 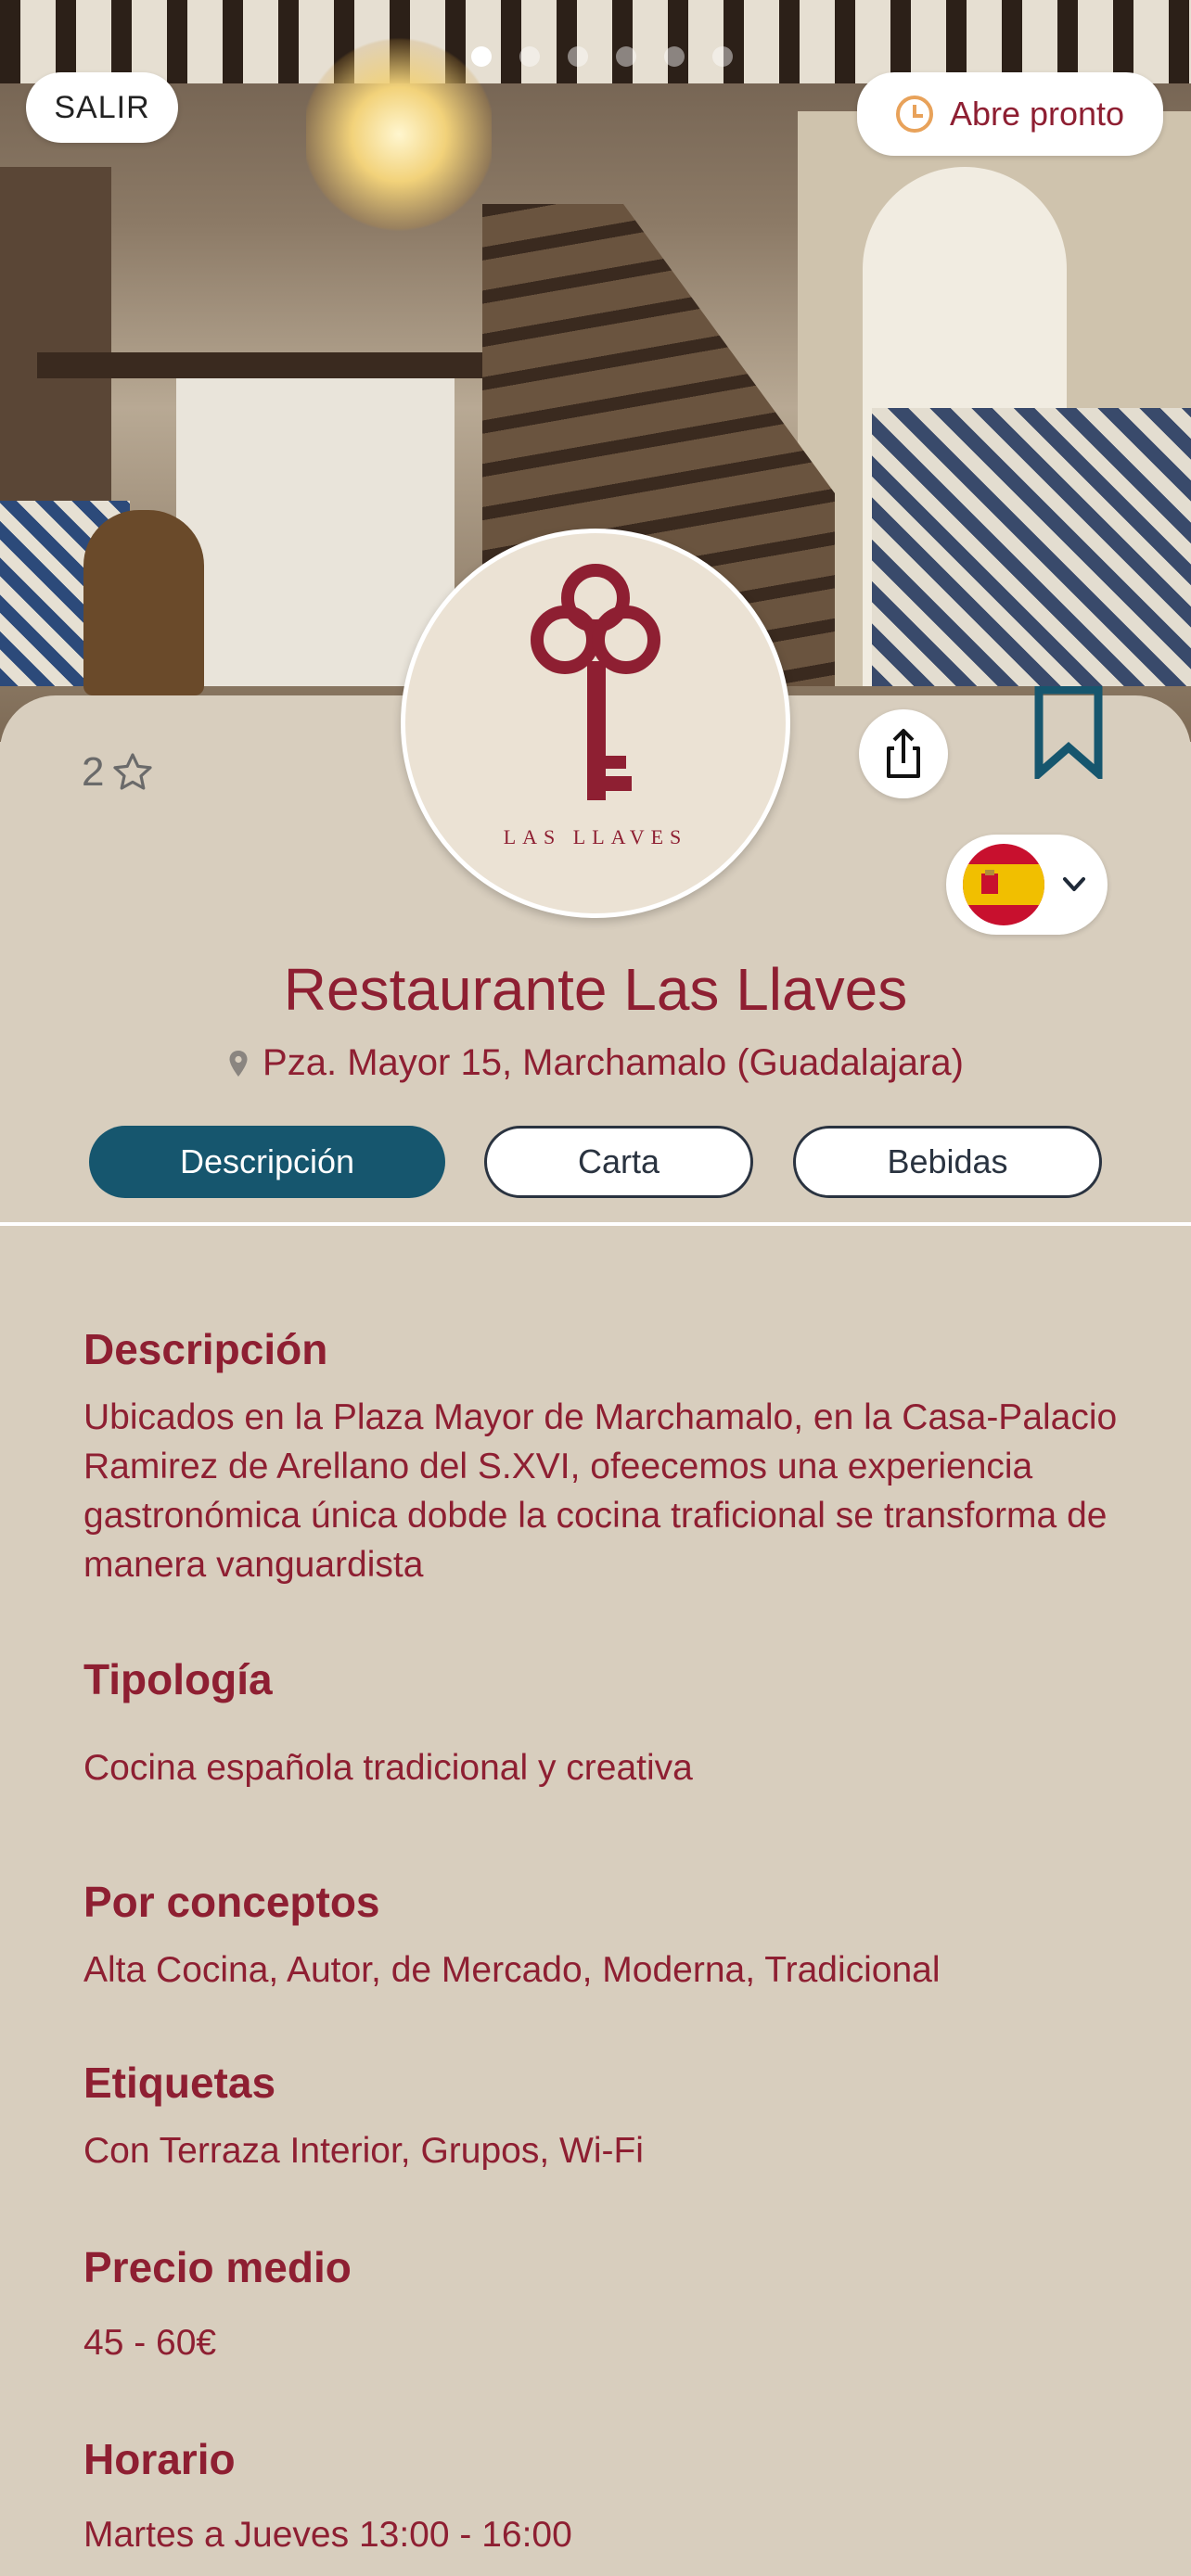 What do you see at coordinates (595, 41) in the screenshot?
I see `photo-ceiling` at bounding box center [595, 41].